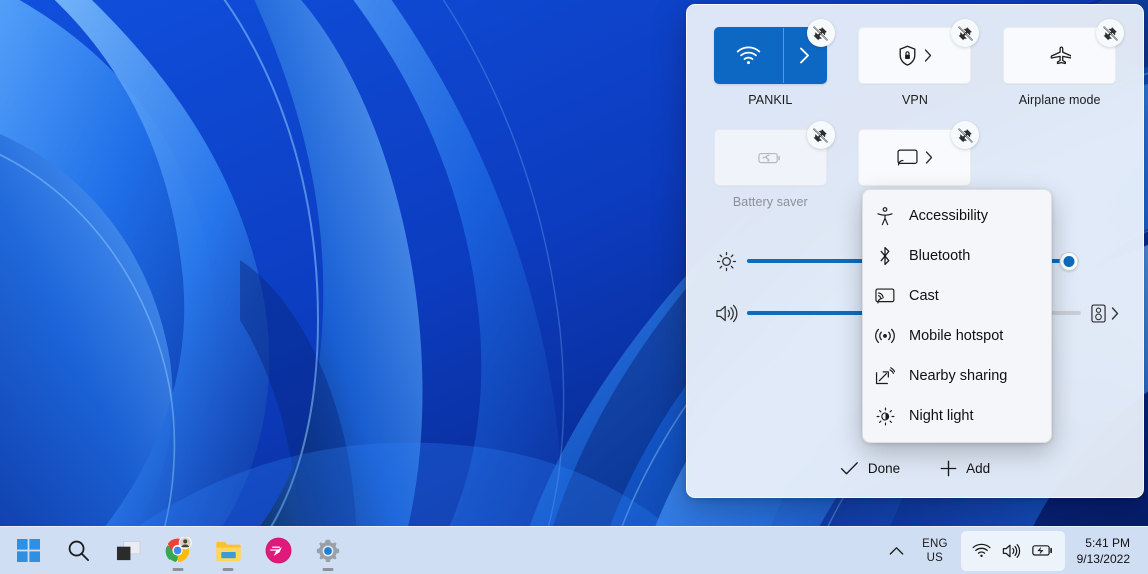 The height and width of the screenshot is (574, 1148). What do you see at coordinates (1069, 261) in the screenshot?
I see `brightness-thumb` at bounding box center [1069, 261].